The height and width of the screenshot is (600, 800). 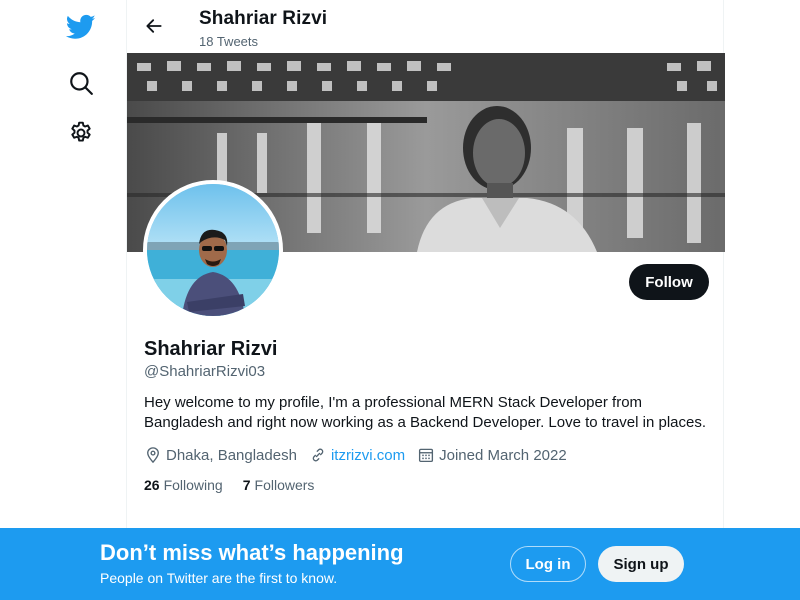 I want to click on follow-counts: 26 Following 7 Followers, so click(x=239, y=485).